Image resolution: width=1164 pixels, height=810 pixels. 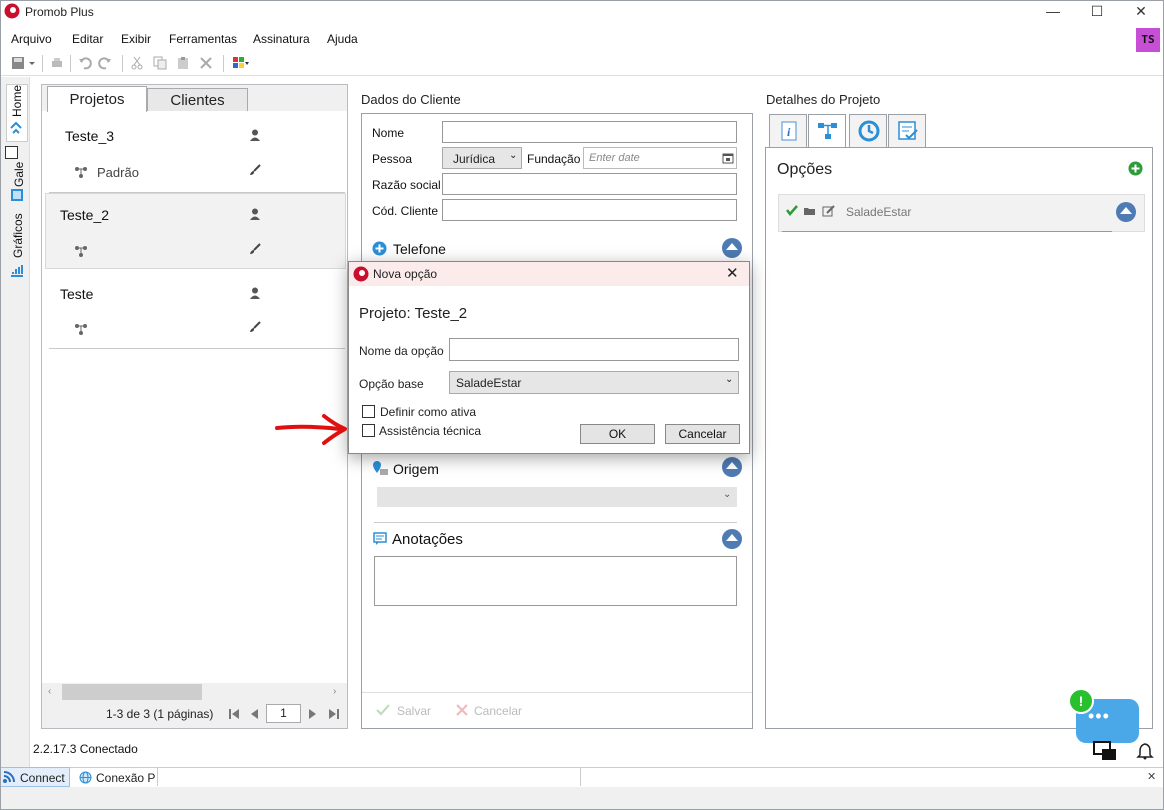 I want to click on hierarchy-icon, so click(x=827, y=131).